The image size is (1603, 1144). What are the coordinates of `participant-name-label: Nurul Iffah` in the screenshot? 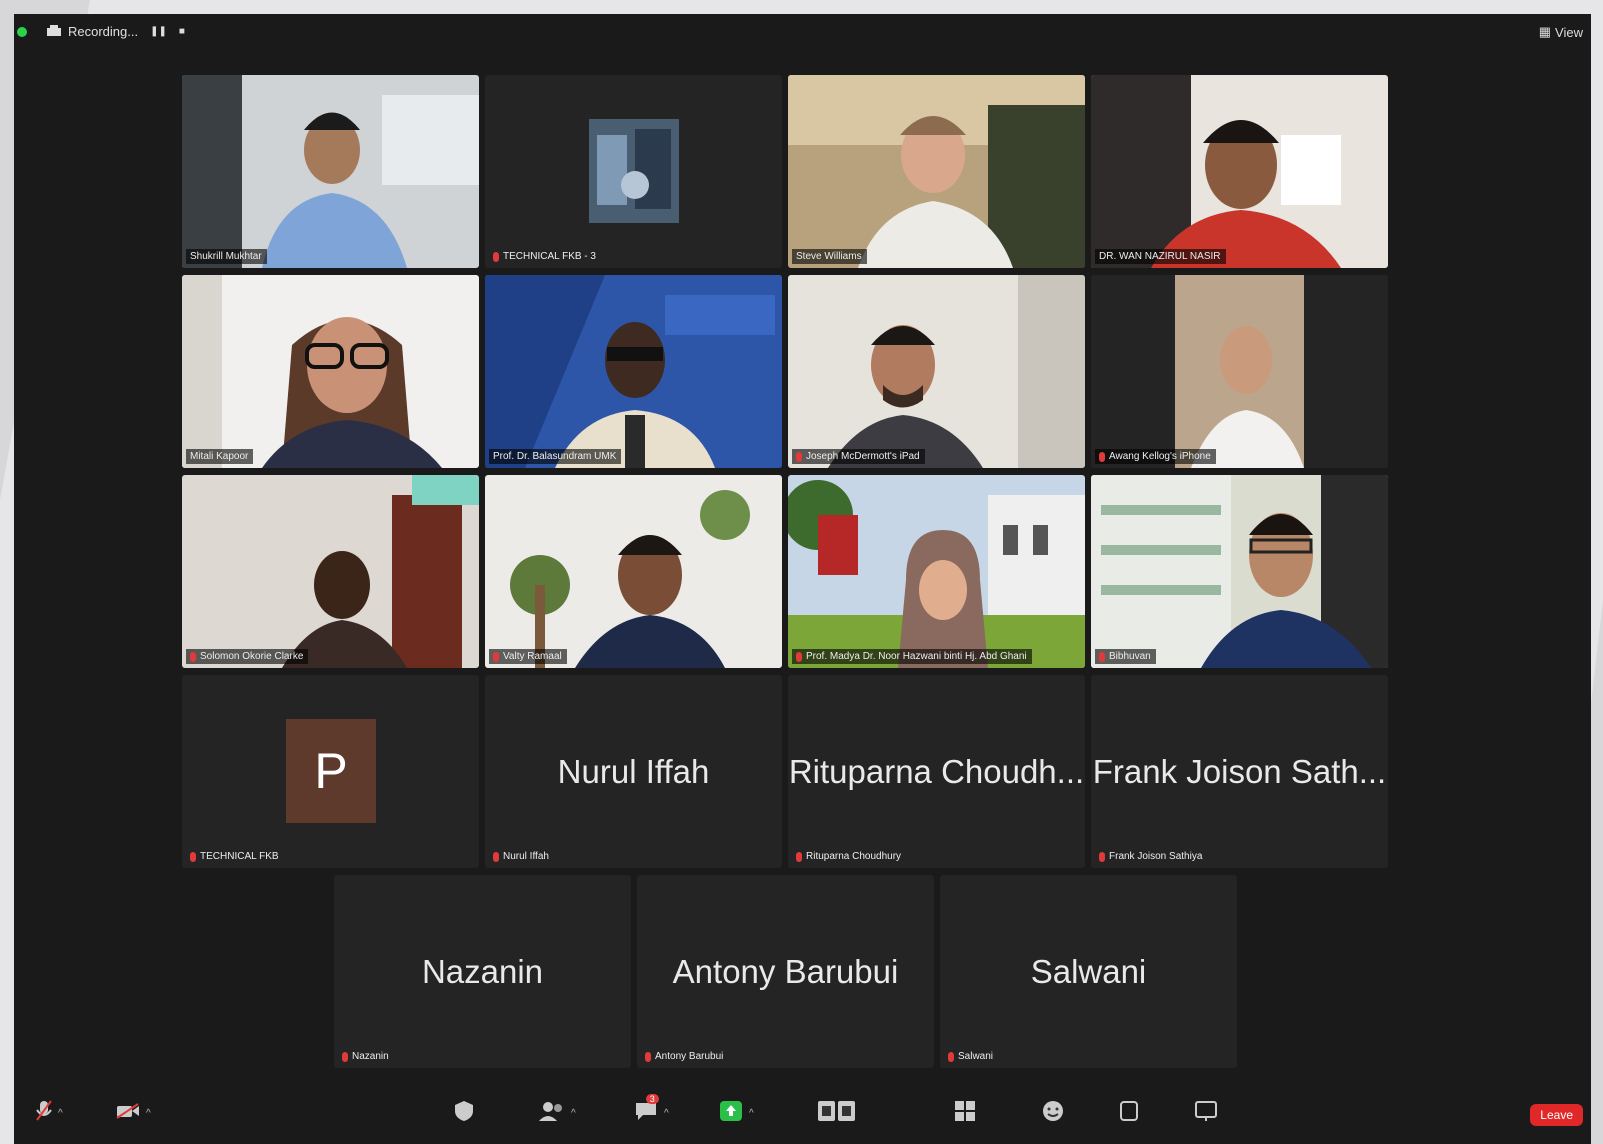 It's located at (521, 856).